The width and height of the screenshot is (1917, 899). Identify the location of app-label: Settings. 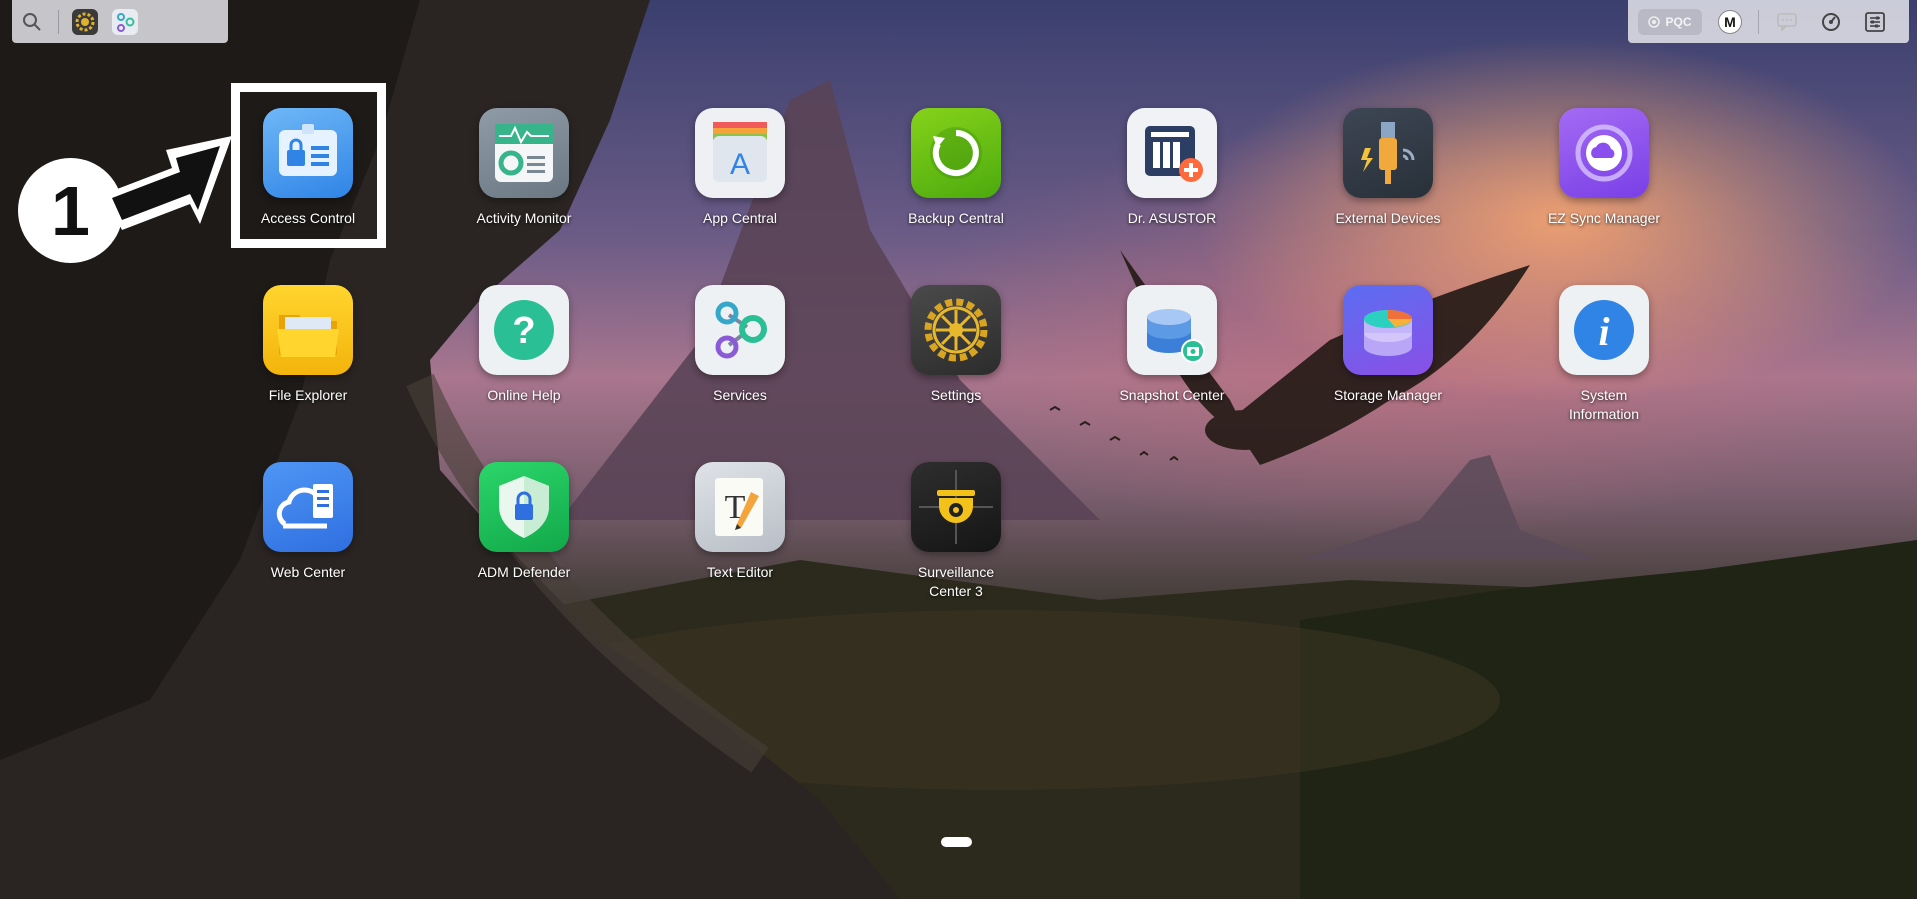
(956, 395).